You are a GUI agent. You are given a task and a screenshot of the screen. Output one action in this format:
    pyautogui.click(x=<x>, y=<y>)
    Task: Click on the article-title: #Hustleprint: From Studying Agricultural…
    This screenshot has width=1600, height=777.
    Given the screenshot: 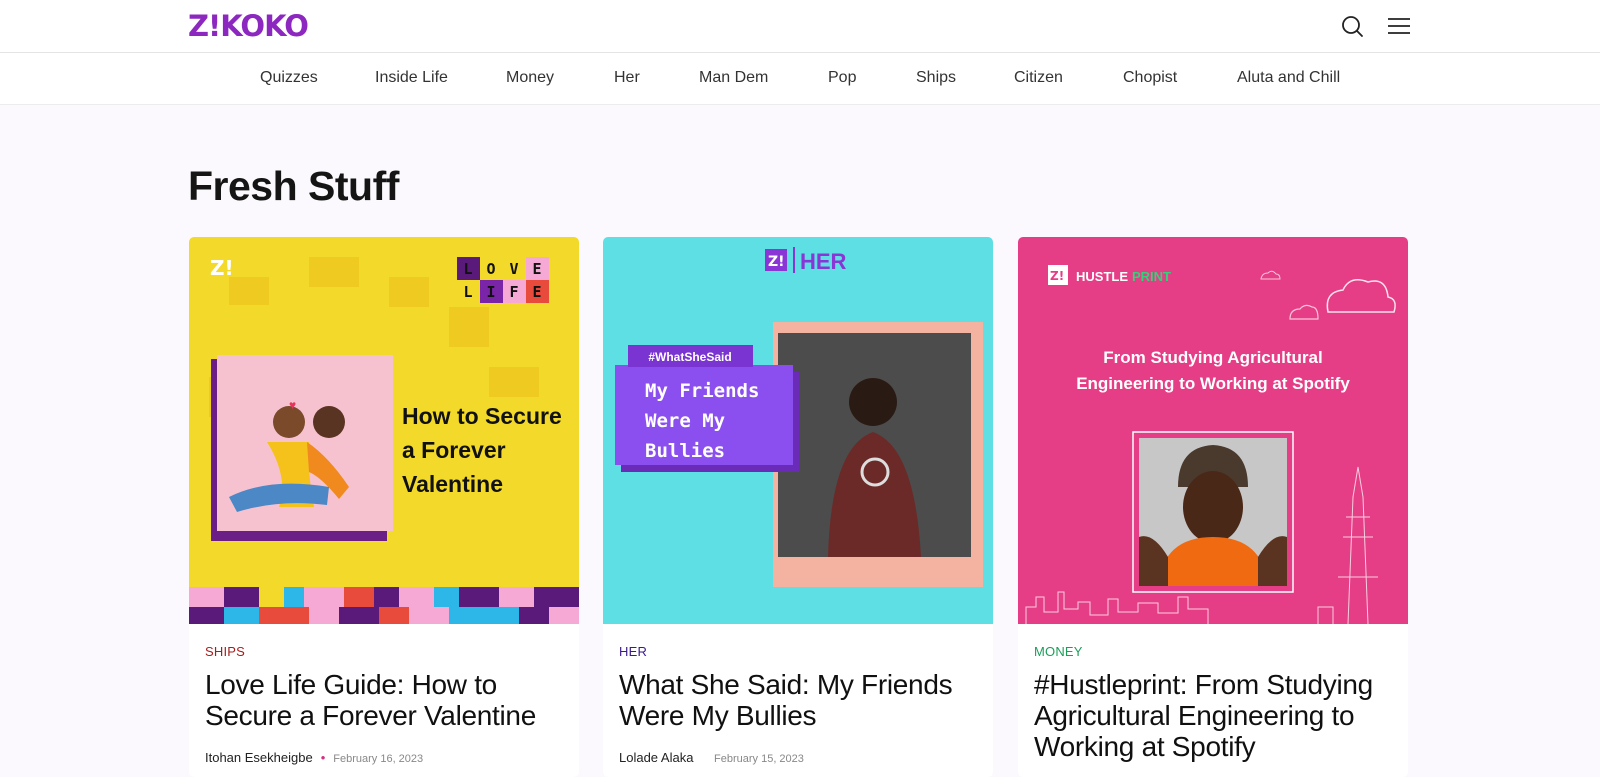 What is the action you would take?
    pyautogui.click(x=1214, y=715)
    